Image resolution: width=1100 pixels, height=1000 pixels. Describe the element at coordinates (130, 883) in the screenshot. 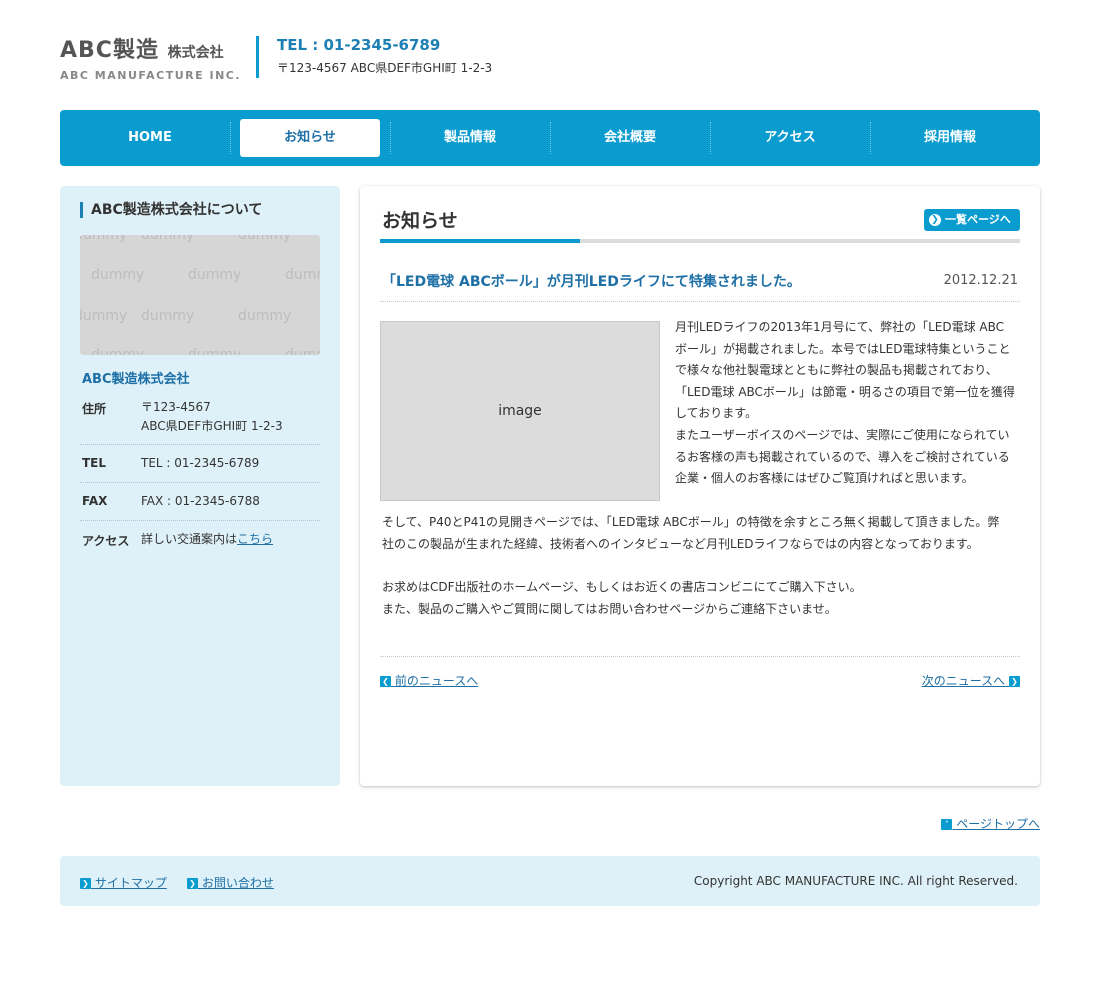

I see `footer-sitemap-label: サイトマップ` at that location.